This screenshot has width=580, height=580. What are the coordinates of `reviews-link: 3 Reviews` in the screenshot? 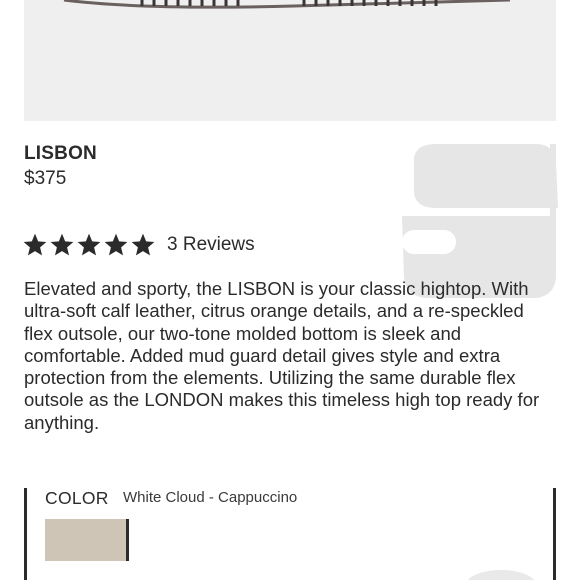 It's located at (211, 245).